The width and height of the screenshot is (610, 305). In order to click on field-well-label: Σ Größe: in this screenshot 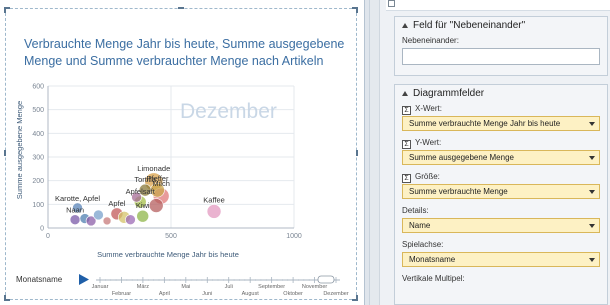, I will do `click(501, 177)`.